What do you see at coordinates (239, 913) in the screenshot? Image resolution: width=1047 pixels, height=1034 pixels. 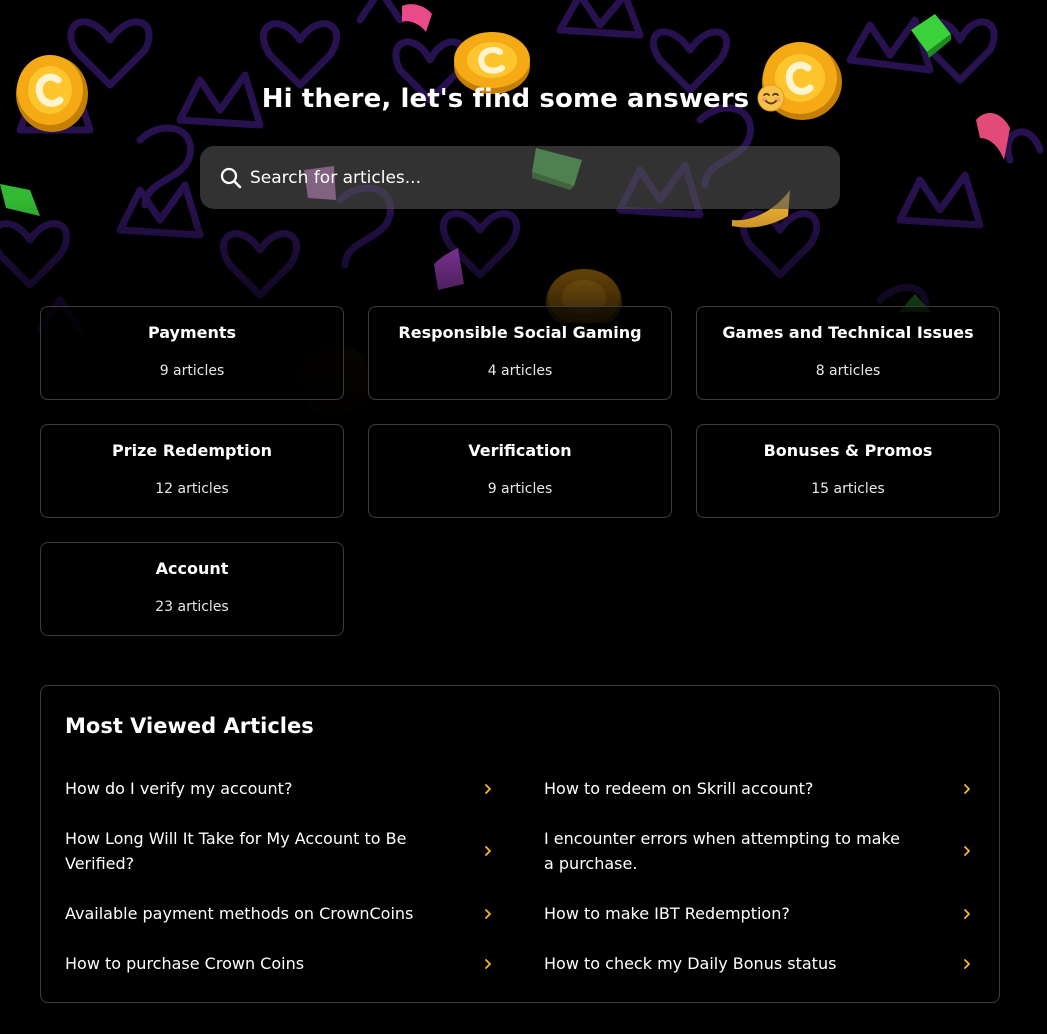 I see `article-title: Available payment methods on CrownCoins` at bounding box center [239, 913].